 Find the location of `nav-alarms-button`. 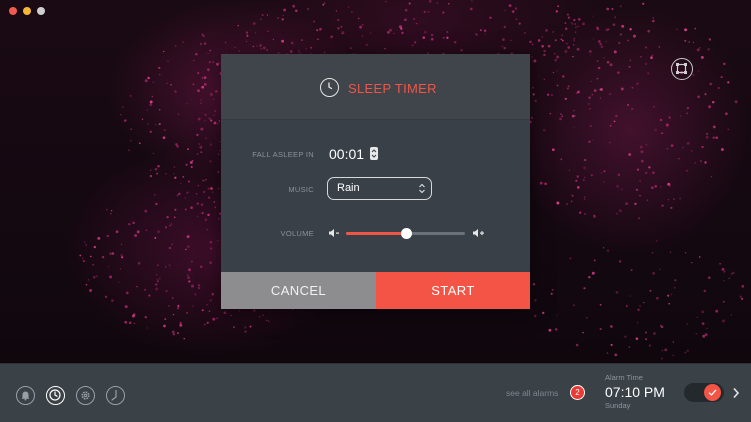

nav-alarms-button is located at coordinates (25, 395).